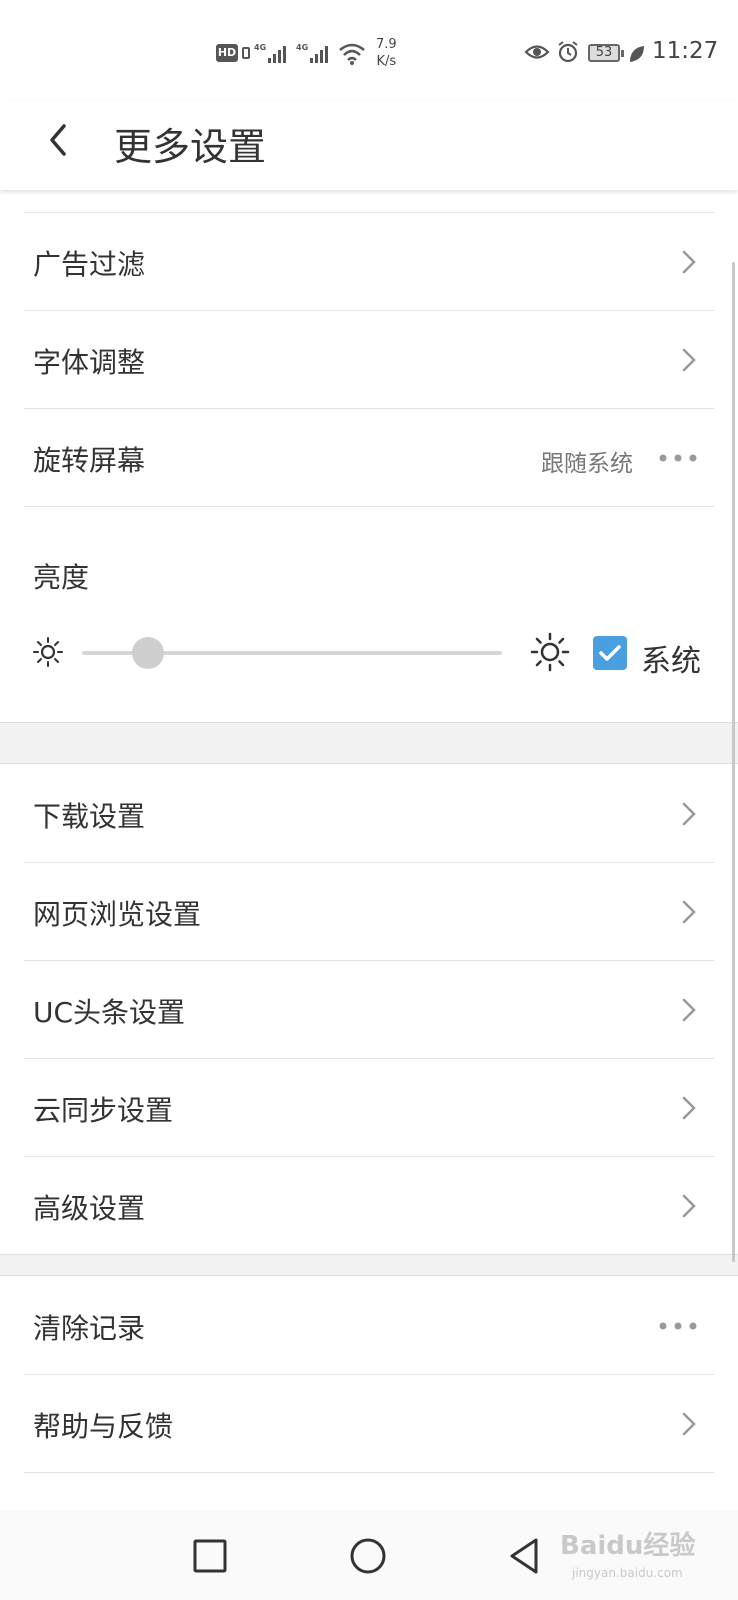  Describe the element at coordinates (369, 457) in the screenshot. I see `setting-row-rotate-screen: 旋转屏幕 跟随系统` at that location.